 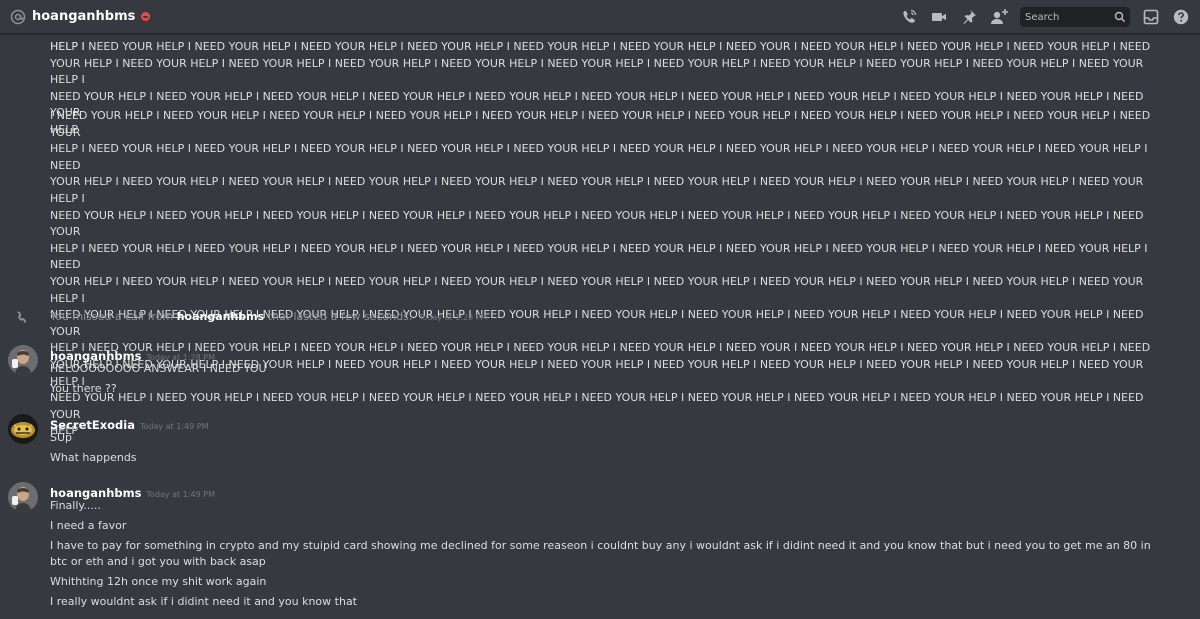 I want to click on missed-call-icon, so click(x=22, y=317).